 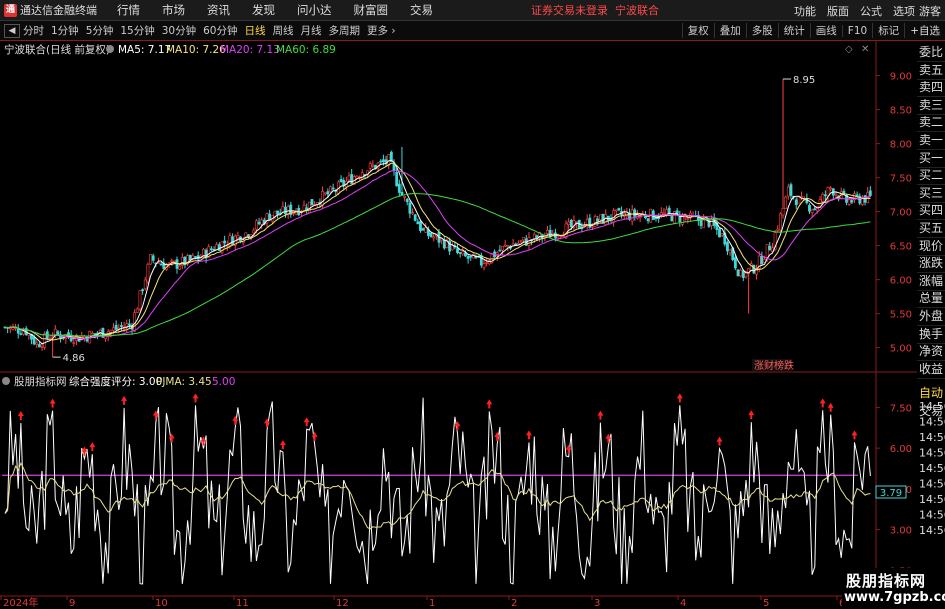 What do you see at coordinates (683, 603) in the screenshot?
I see `time-tick-label: 4` at bounding box center [683, 603].